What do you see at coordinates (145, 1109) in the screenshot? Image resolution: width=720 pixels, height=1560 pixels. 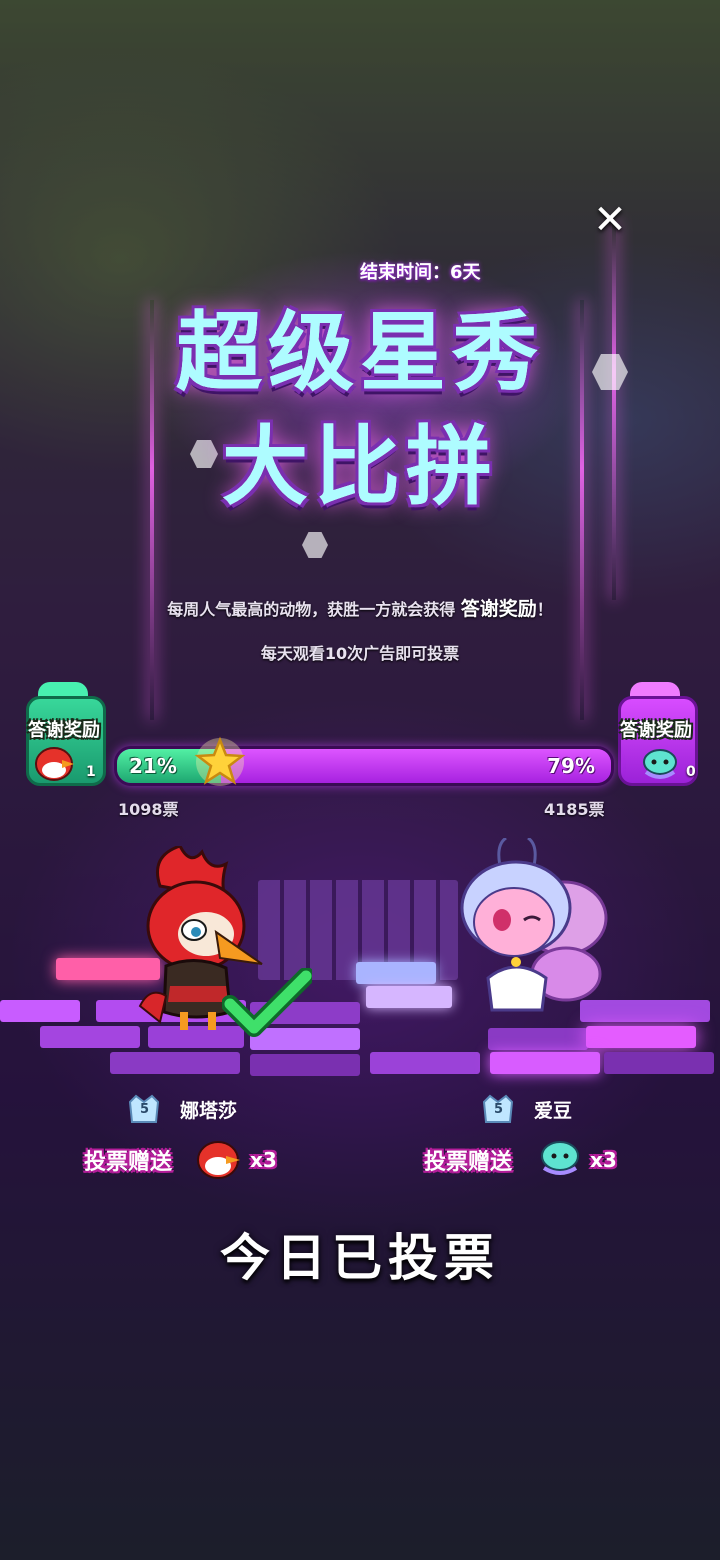 I see `contestant-left-level: 5` at bounding box center [145, 1109].